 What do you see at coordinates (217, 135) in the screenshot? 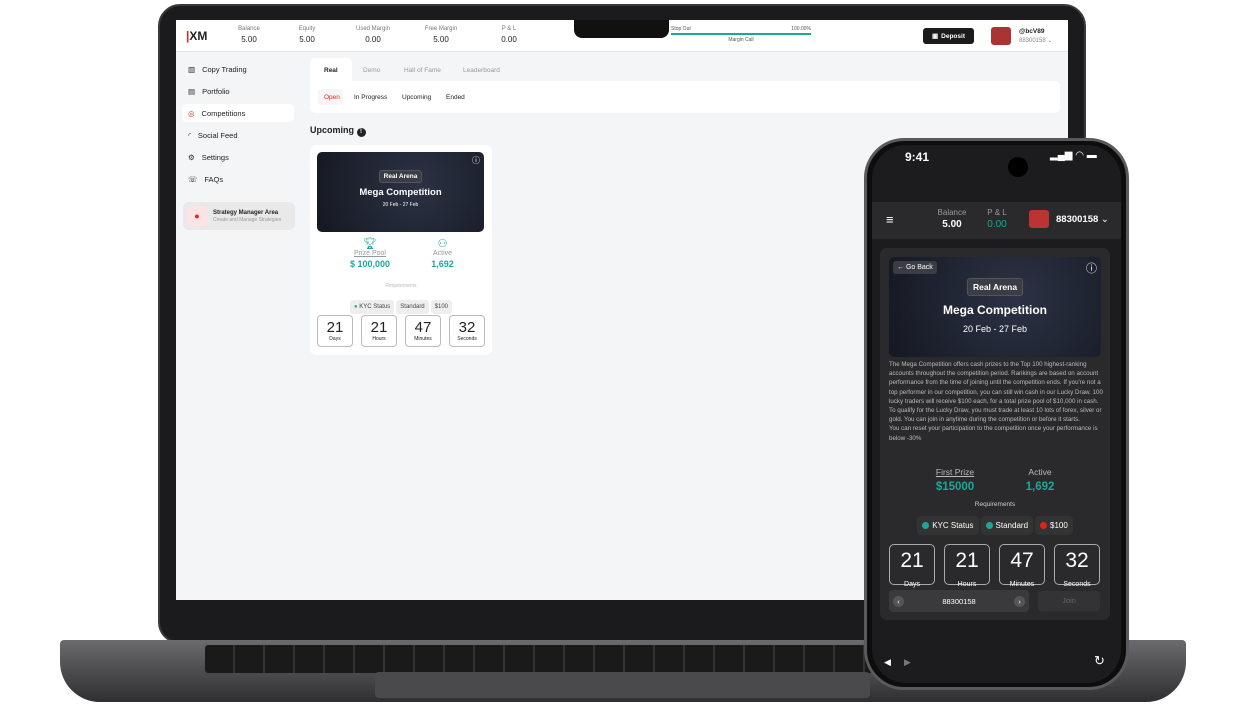
I see `sidebar-item-label: Social Feed` at bounding box center [217, 135].